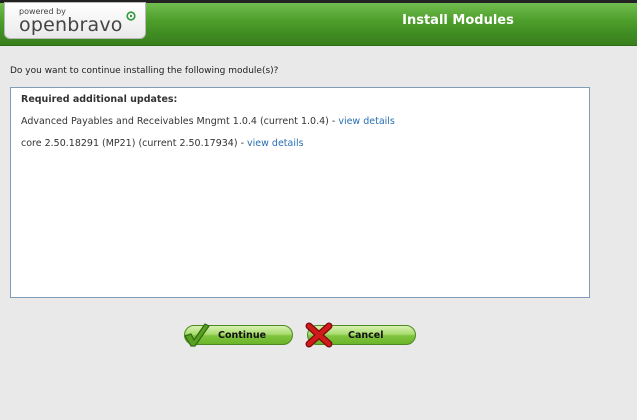  I want to click on continue-label: Continue, so click(242, 335).